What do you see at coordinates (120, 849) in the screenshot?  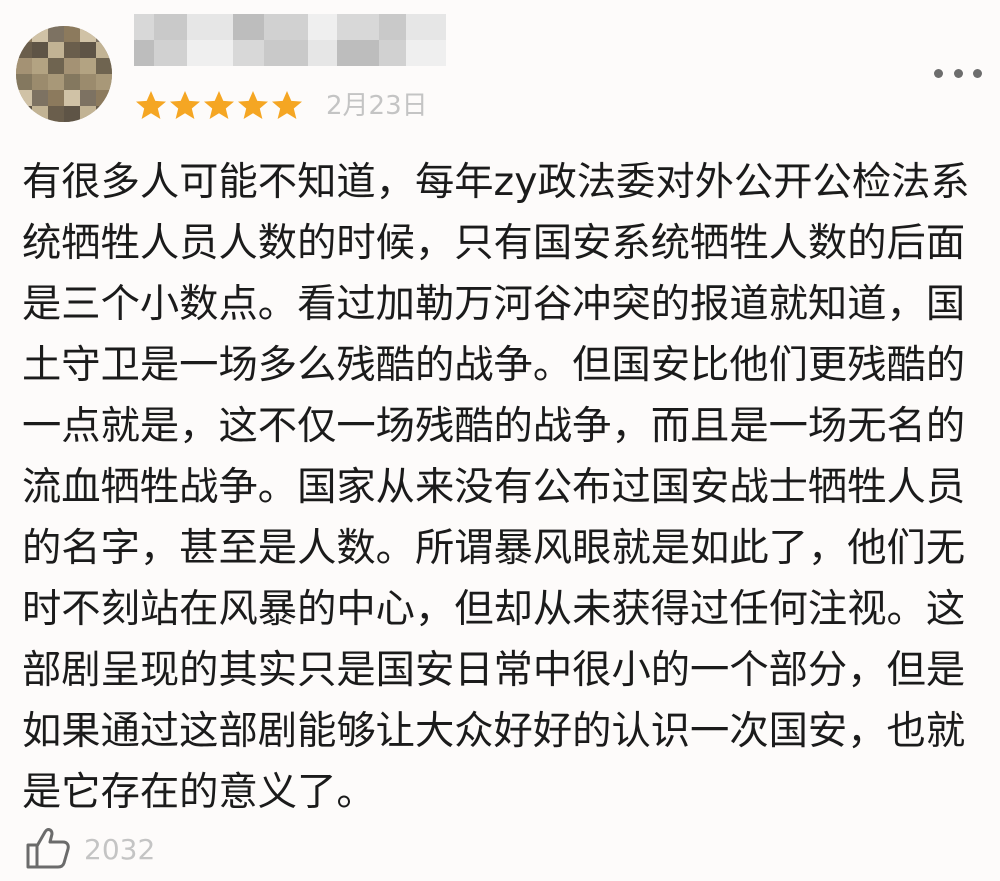 I see `like-count: 2032` at bounding box center [120, 849].